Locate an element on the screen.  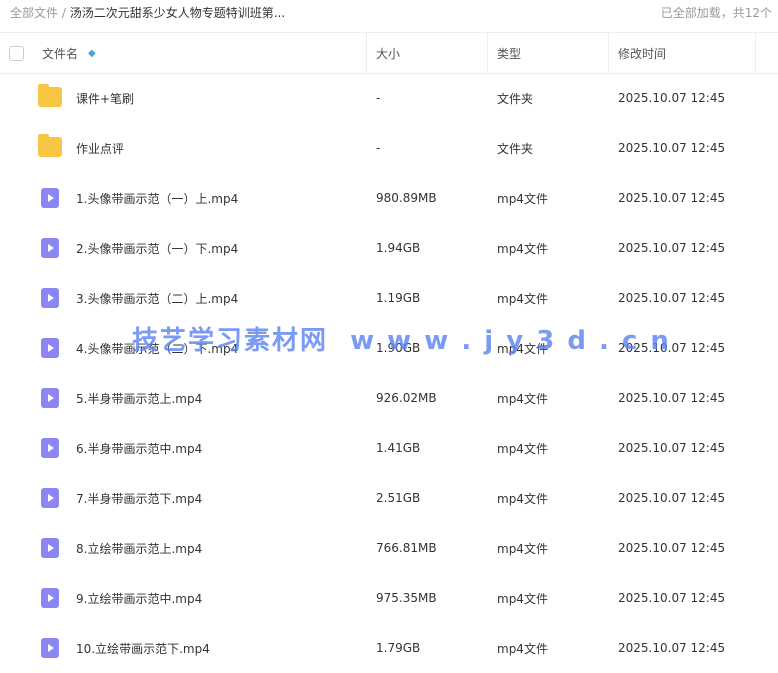
column-name-label: 文件名 is located at coordinates (60, 53).